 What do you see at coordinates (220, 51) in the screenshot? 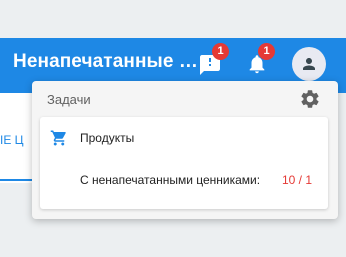
I see `messages-badge: 1` at bounding box center [220, 51].